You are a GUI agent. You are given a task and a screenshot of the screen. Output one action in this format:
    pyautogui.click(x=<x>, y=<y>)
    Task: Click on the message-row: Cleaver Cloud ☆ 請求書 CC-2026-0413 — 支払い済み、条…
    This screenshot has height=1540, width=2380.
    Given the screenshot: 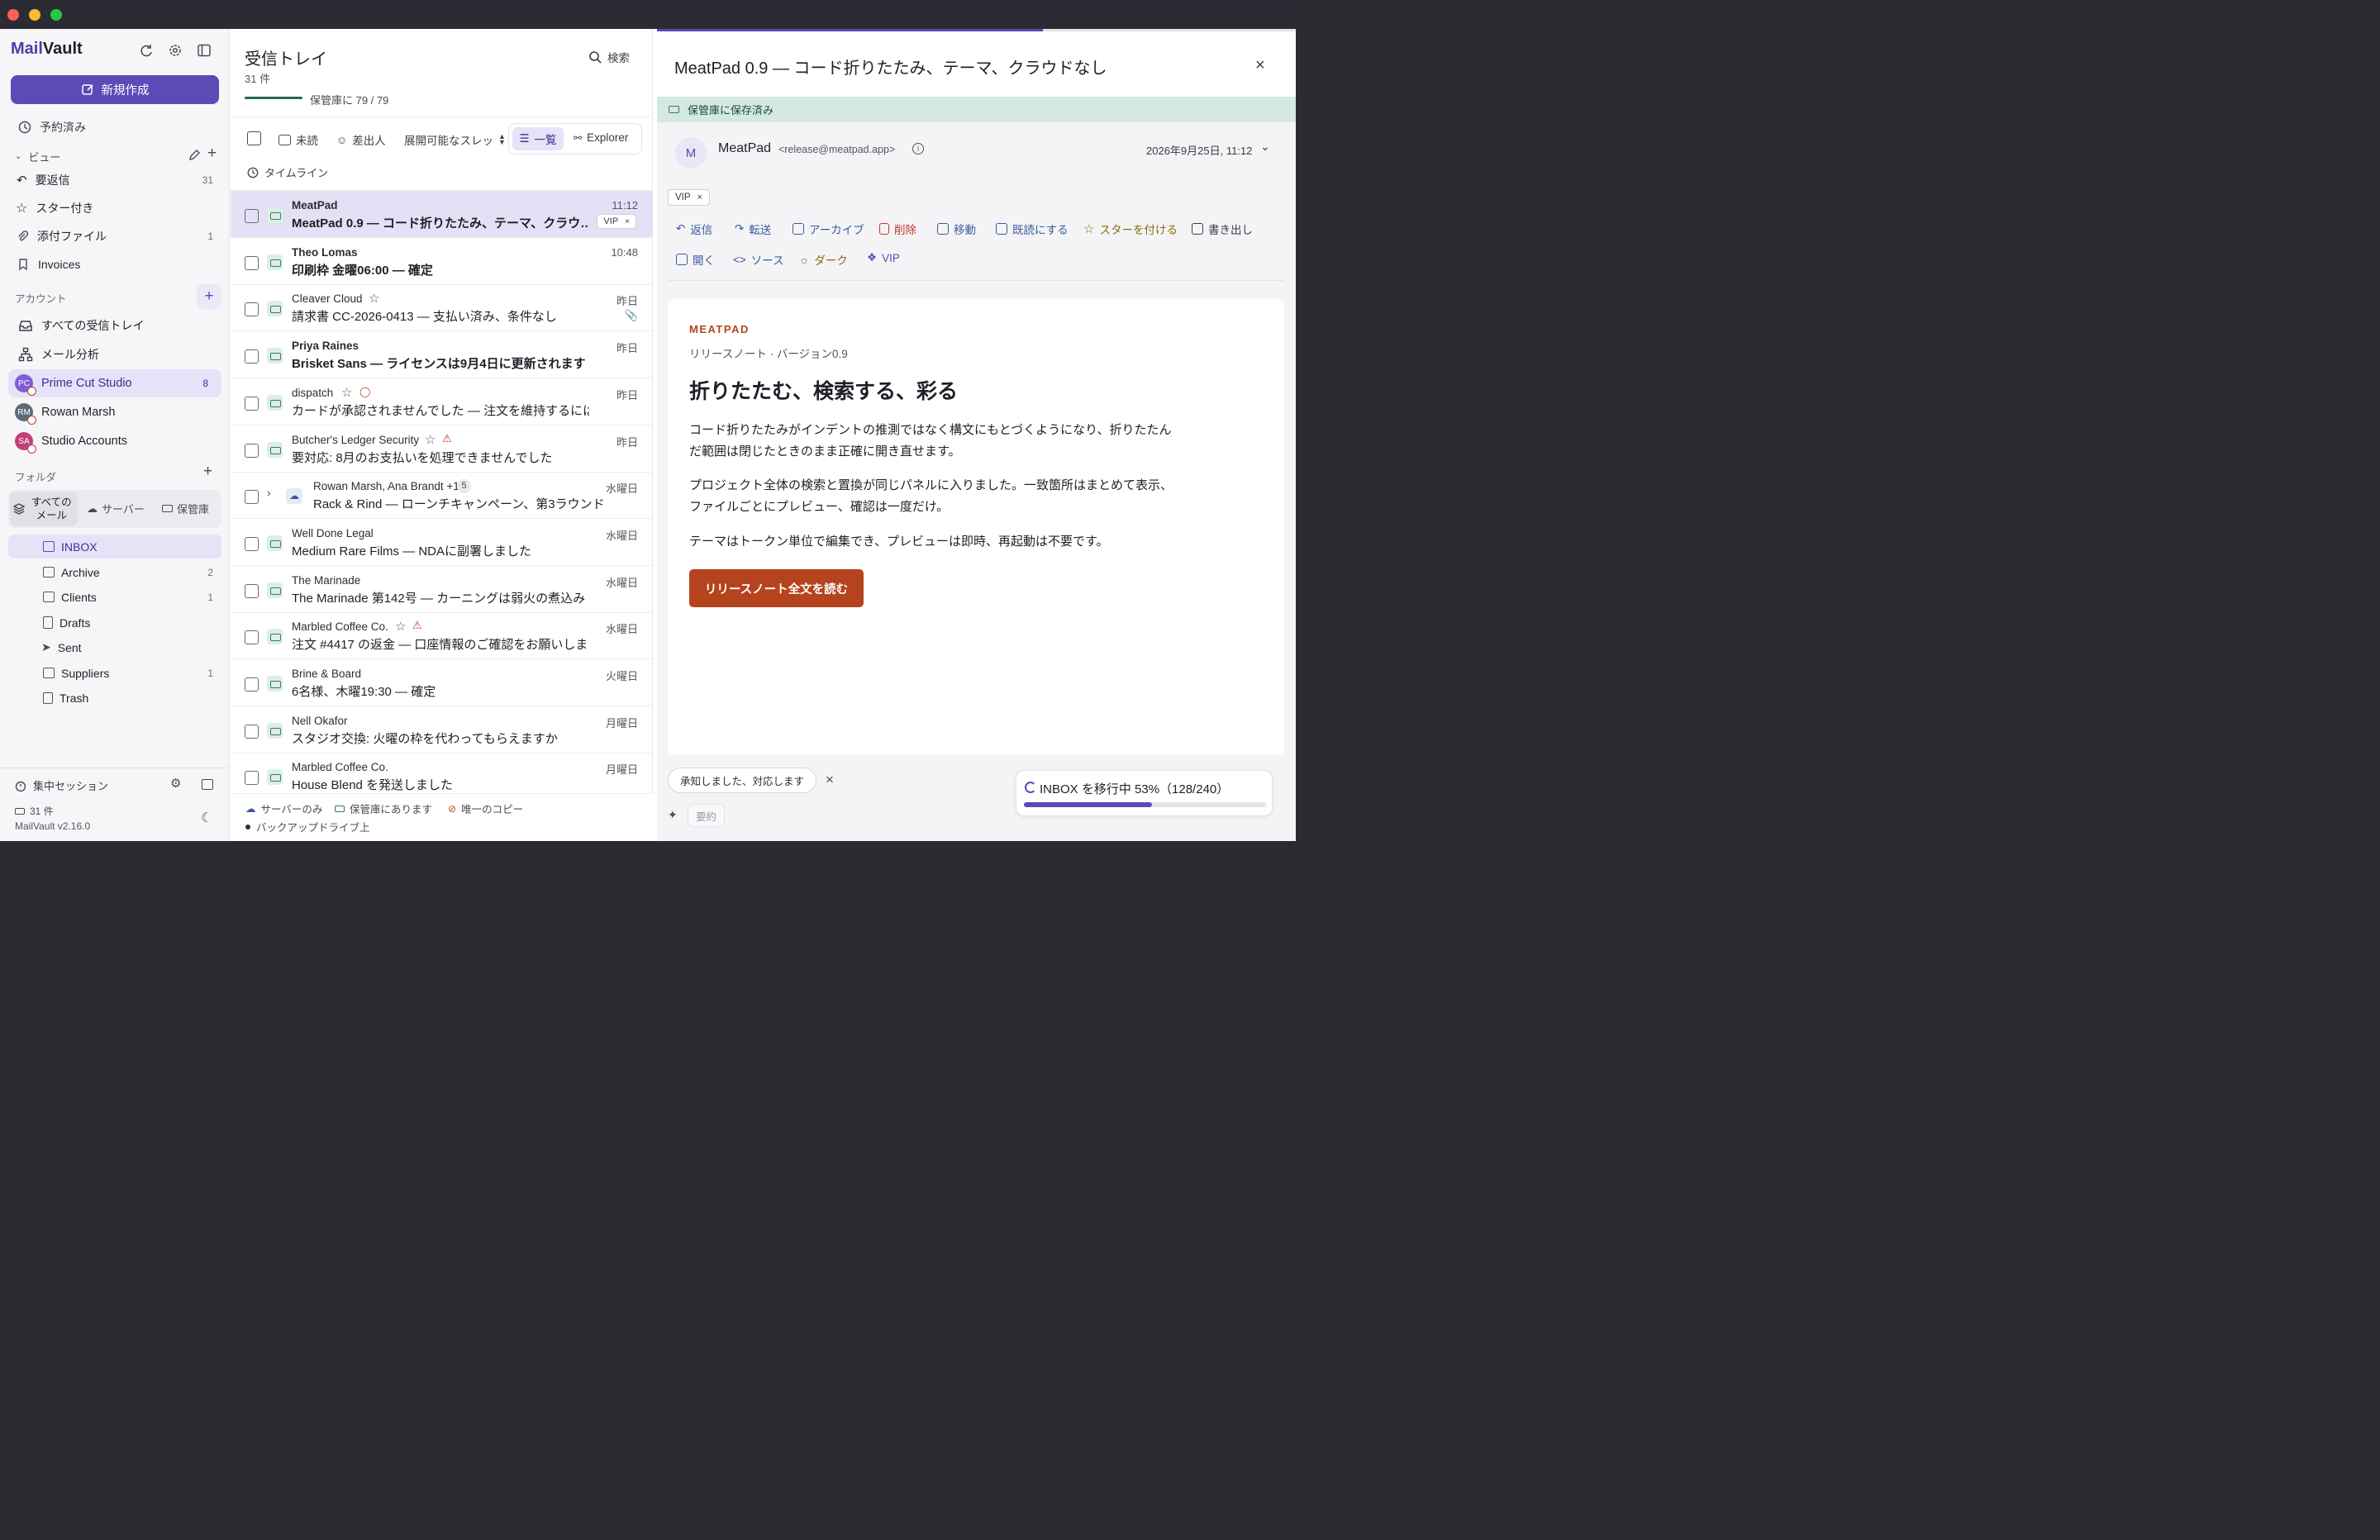 What is the action you would take?
    pyautogui.click(x=442, y=308)
    